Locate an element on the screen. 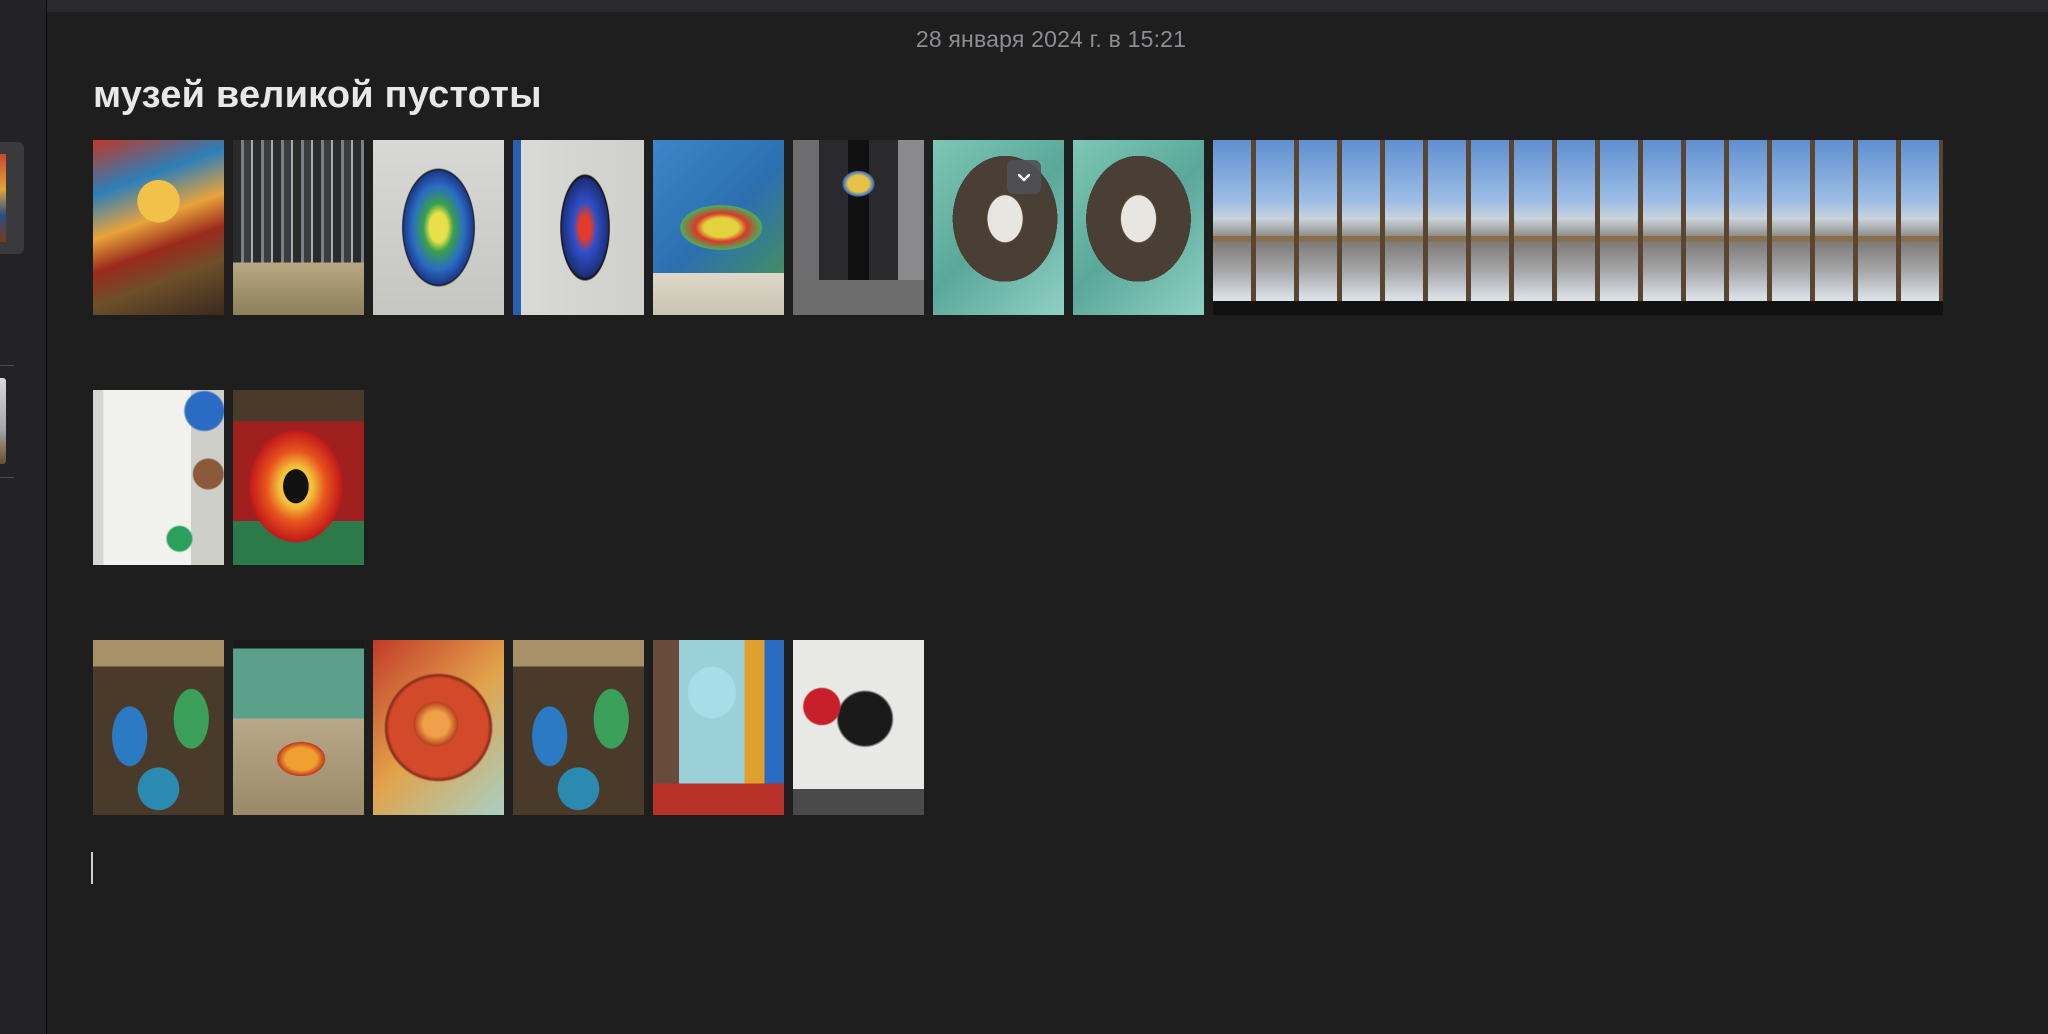 The width and height of the screenshot is (2048, 1034). text-cursor is located at coordinates (92, 868).